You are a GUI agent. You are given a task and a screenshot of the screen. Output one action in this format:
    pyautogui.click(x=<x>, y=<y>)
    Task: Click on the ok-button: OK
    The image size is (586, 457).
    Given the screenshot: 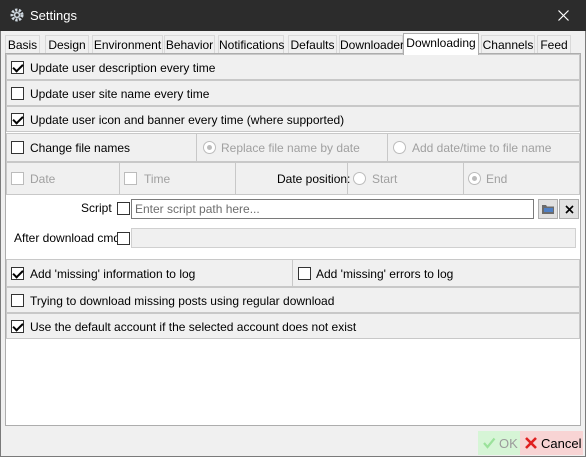 What is the action you would take?
    pyautogui.click(x=499, y=443)
    